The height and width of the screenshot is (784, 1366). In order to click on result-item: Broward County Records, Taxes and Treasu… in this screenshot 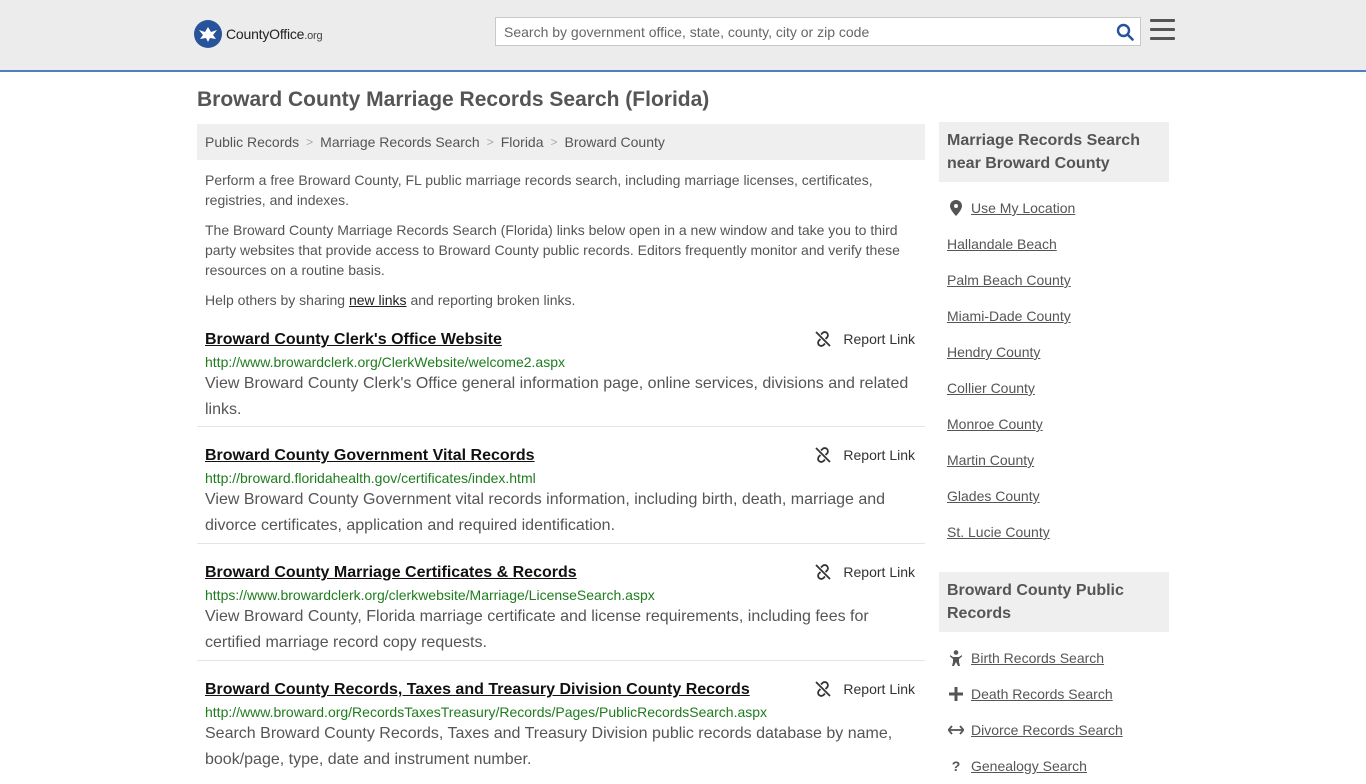, I will do `click(561, 727)`.